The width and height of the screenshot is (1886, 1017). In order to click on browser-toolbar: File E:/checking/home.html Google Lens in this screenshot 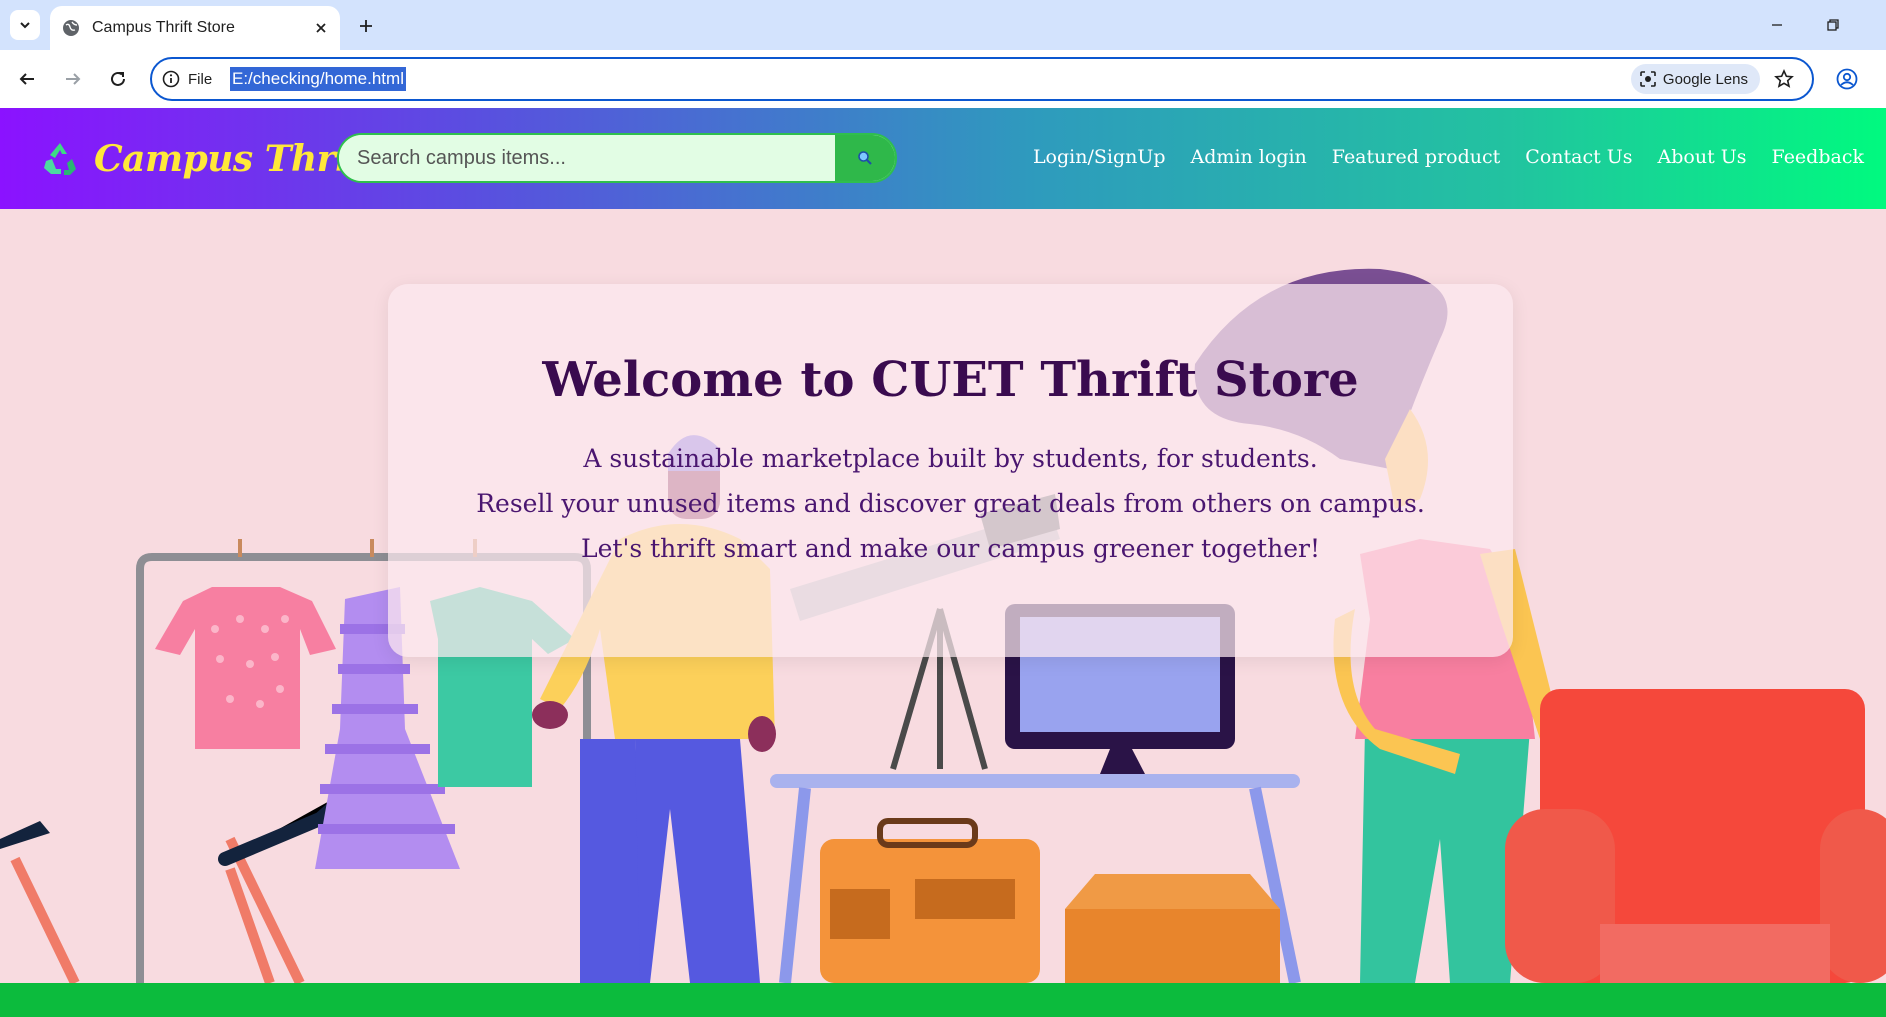, I will do `click(943, 79)`.